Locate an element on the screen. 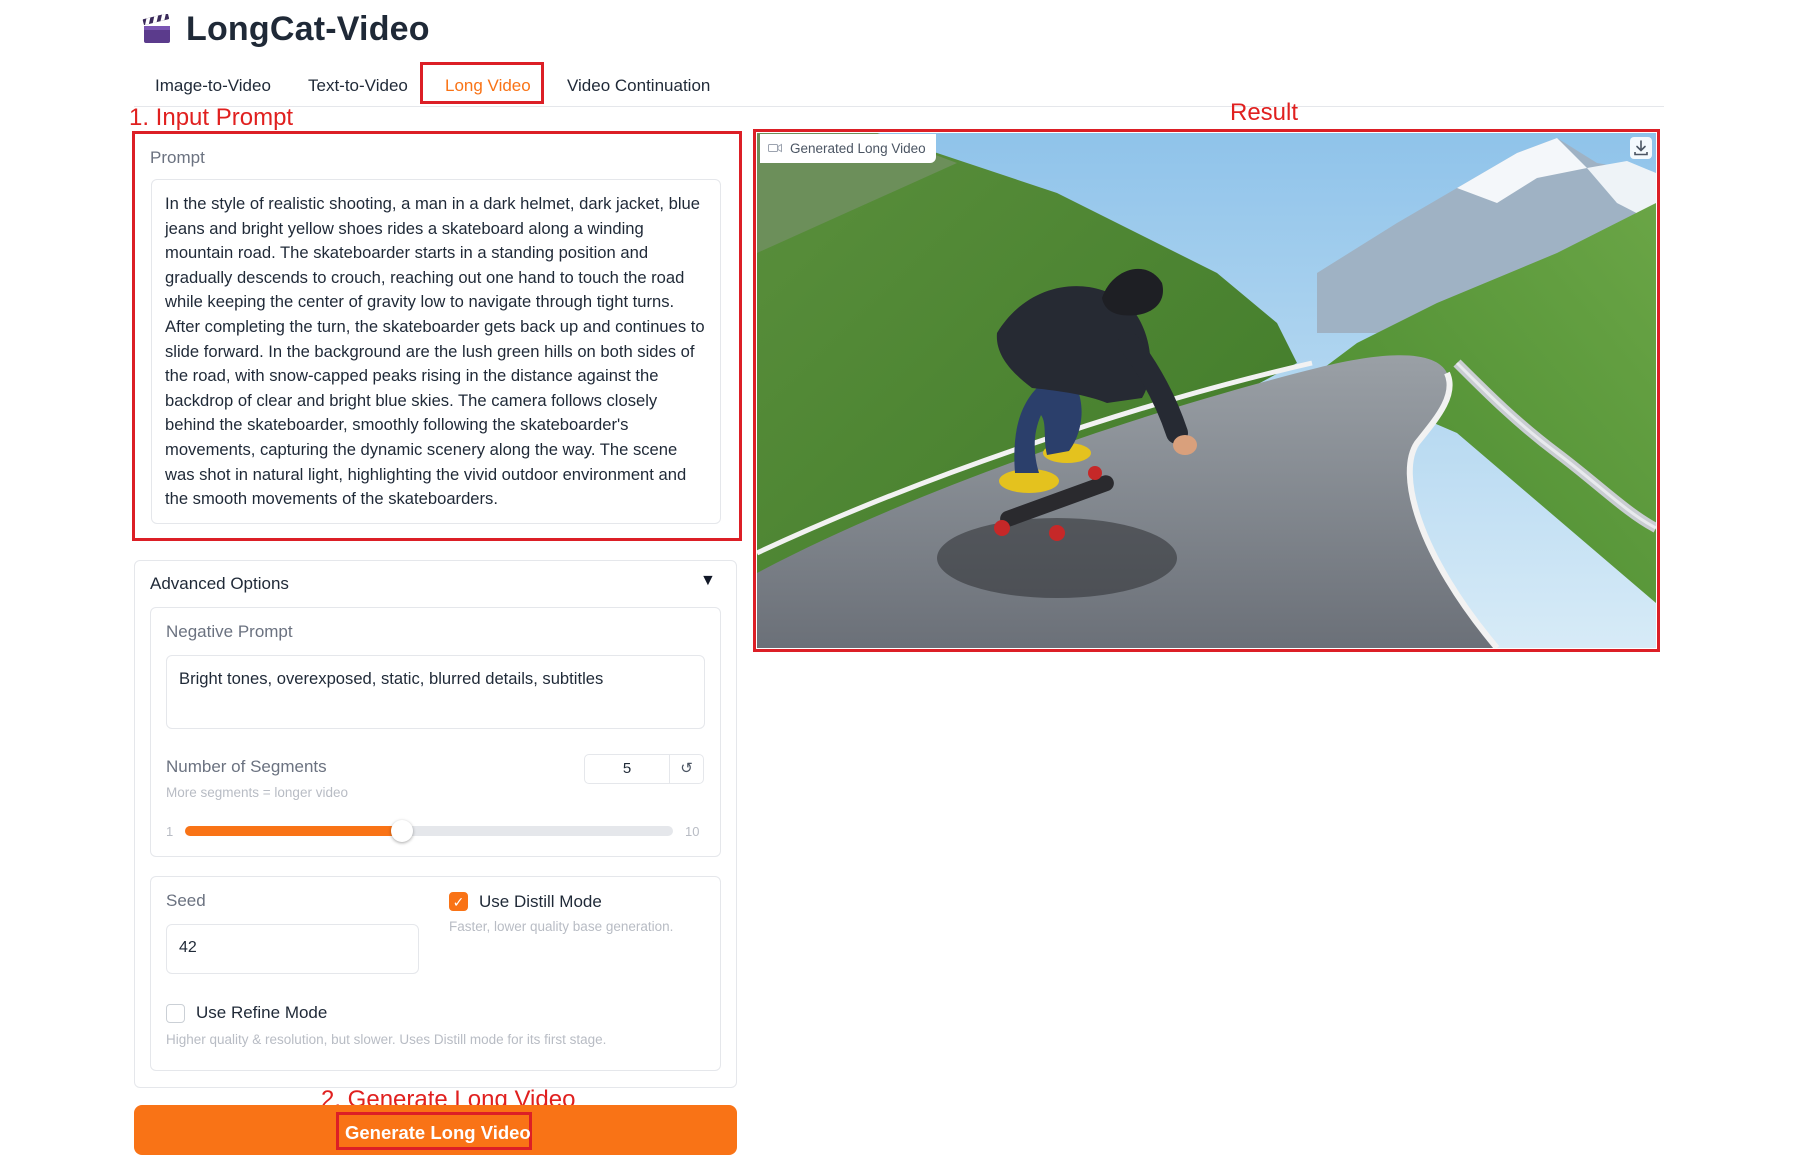  annotation-box-active-tab is located at coordinates (482, 83).